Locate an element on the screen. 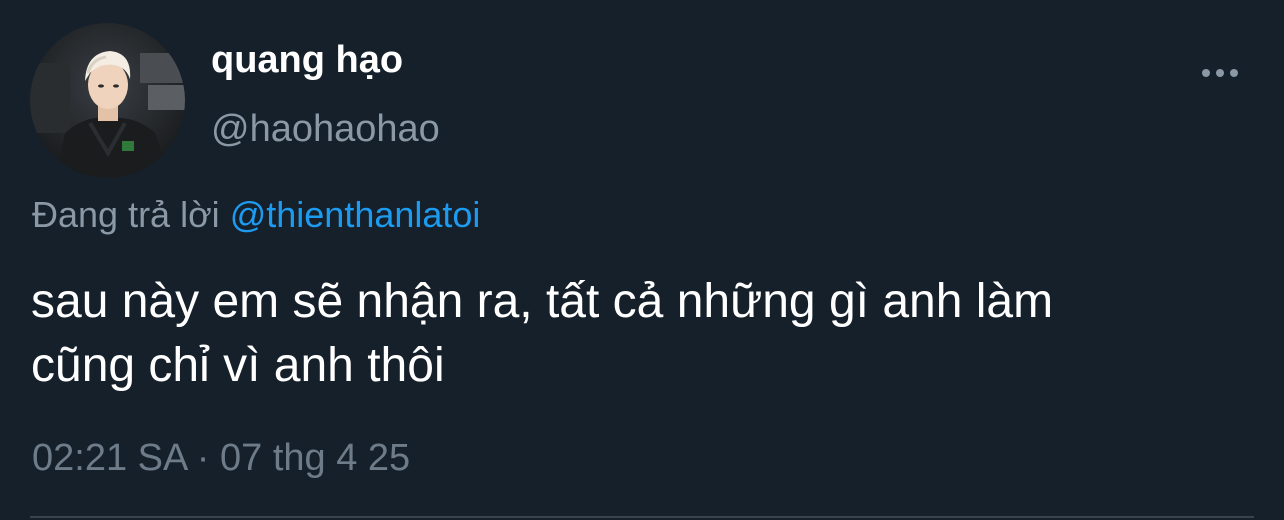 This screenshot has height=520, width=1284. tweet-timestamp: 02:21 SA · 07 thg 4 25 is located at coordinates (221, 458).